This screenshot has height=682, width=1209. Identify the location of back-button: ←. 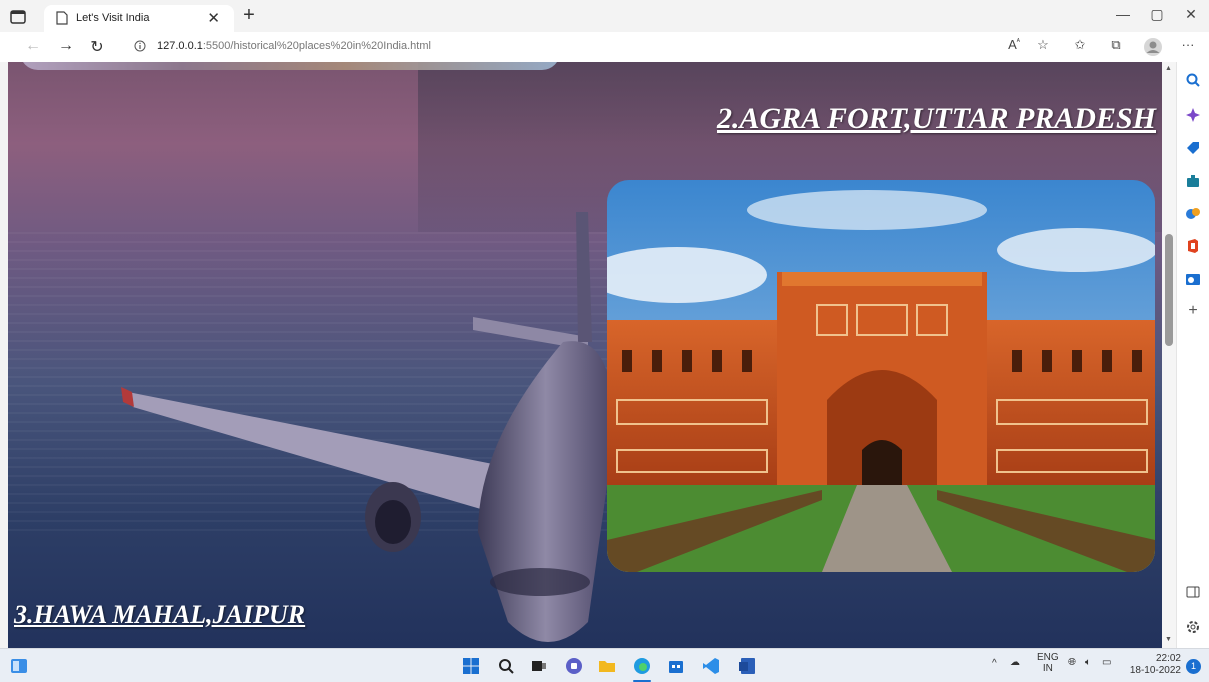
(33, 46).